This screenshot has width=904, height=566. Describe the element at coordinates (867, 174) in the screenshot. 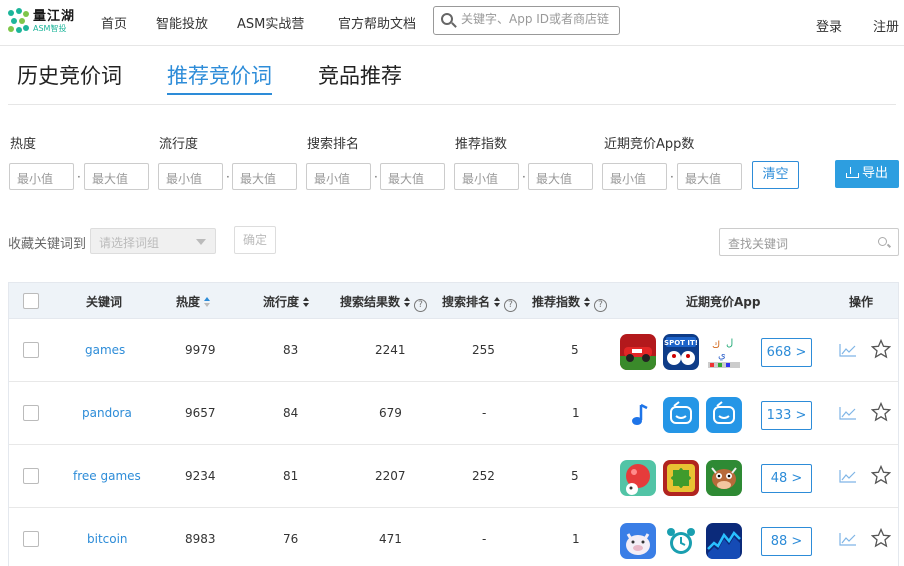

I see `export-button: 导出` at that location.